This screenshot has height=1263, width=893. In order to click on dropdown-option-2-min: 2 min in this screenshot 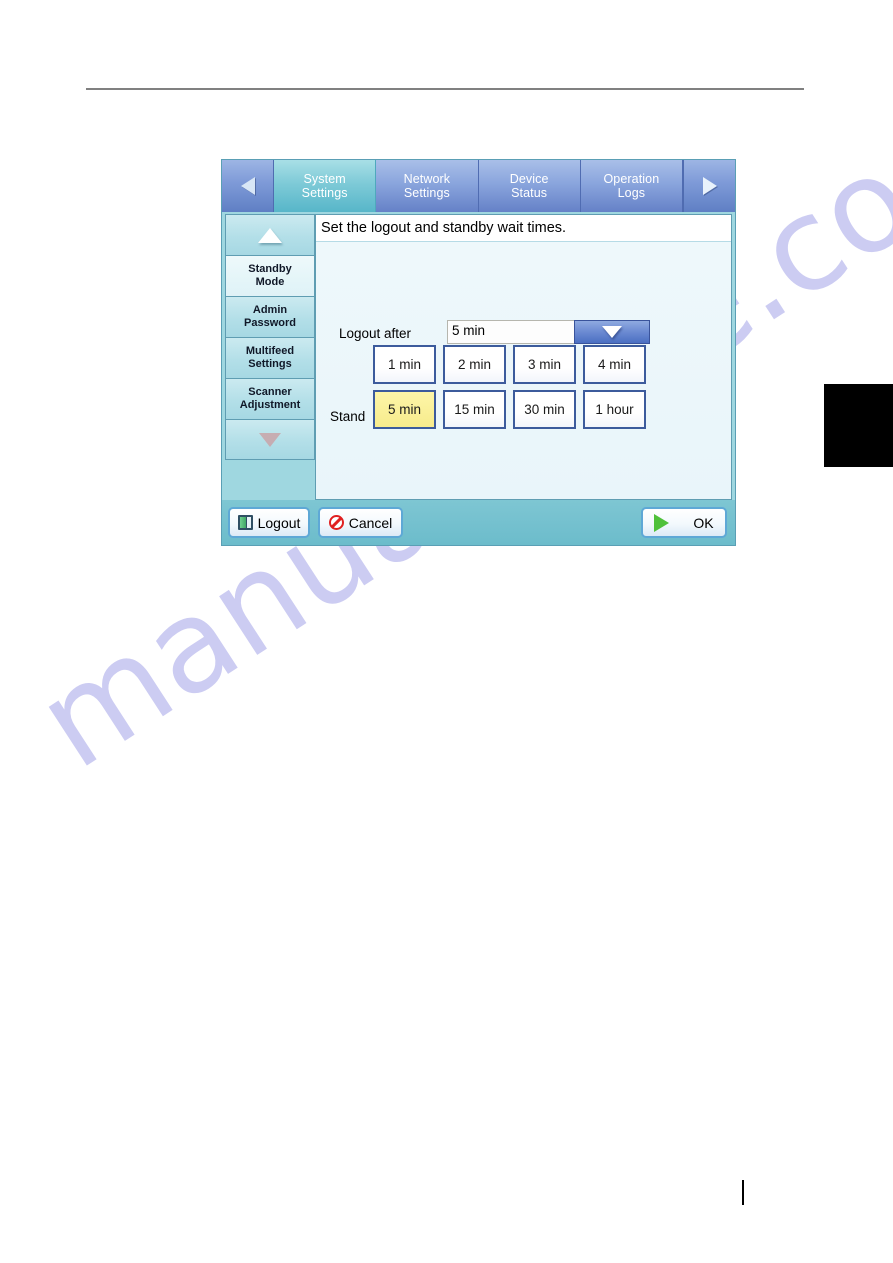, I will do `click(474, 364)`.